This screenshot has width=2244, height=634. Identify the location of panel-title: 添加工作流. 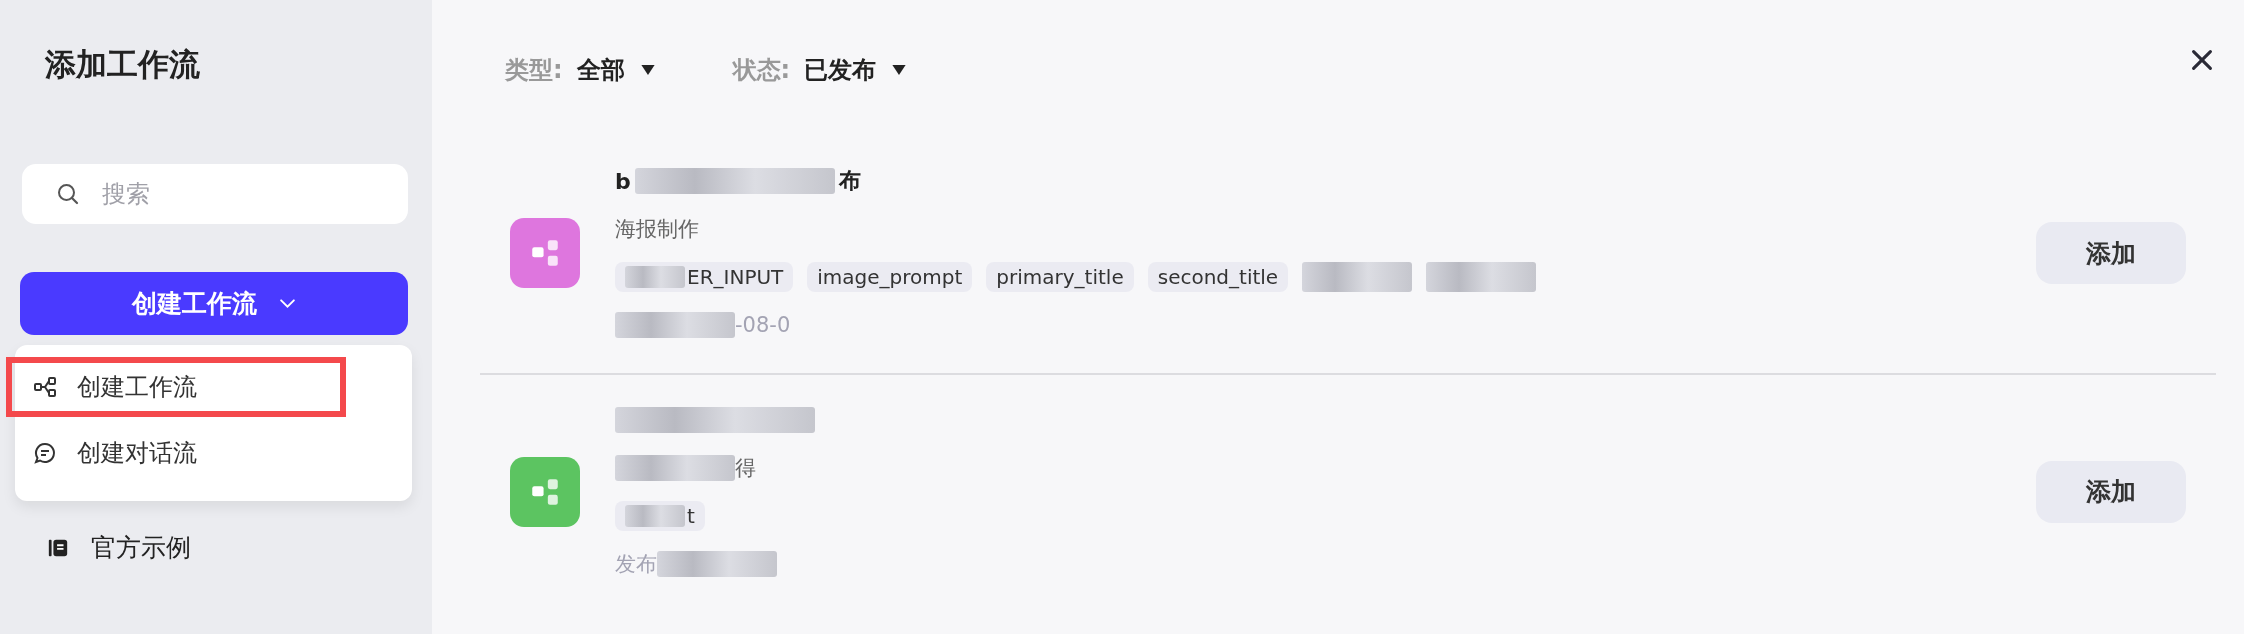
(123, 64).